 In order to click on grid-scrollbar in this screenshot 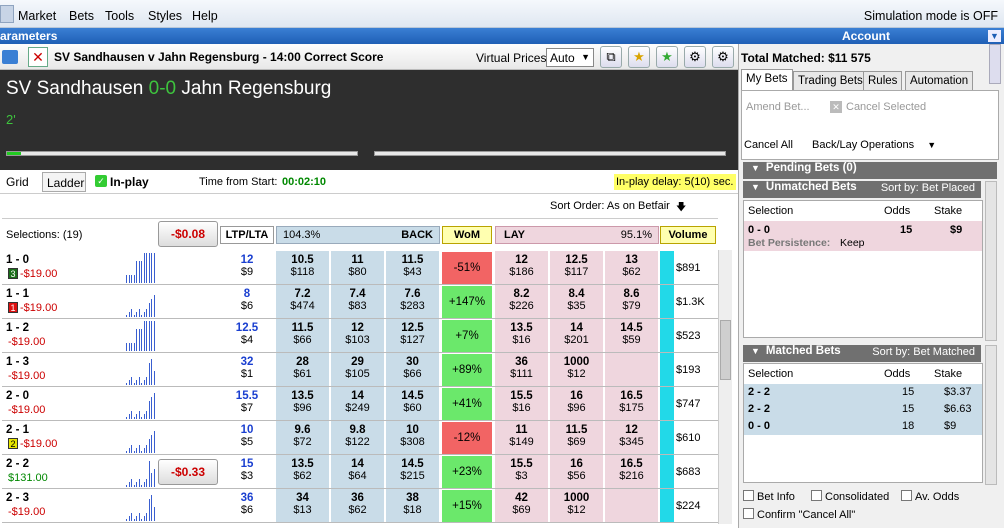, I will do `click(725, 387)`.